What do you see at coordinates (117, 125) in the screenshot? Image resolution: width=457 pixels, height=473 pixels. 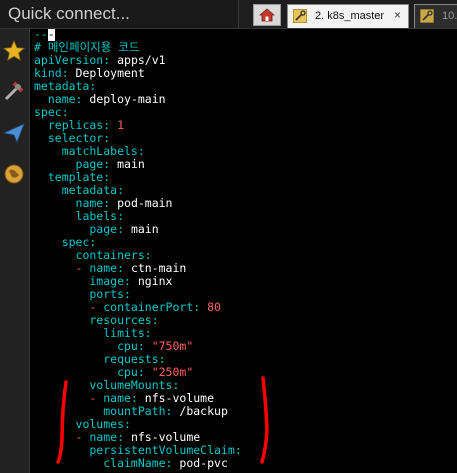 I see `code-token: 1` at bounding box center [117, 125].